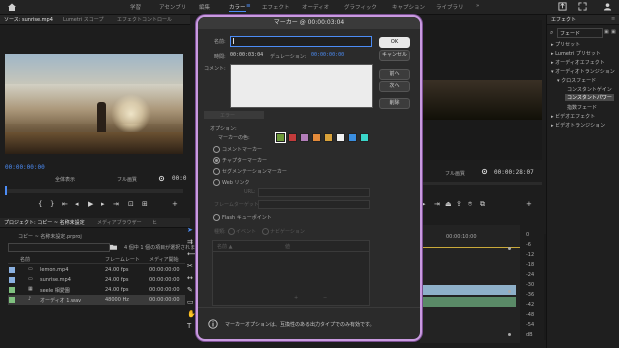 This screenshot has width=619, height=348. I want to click on accelerated-effects-icon: ▣, so click(606, 32).